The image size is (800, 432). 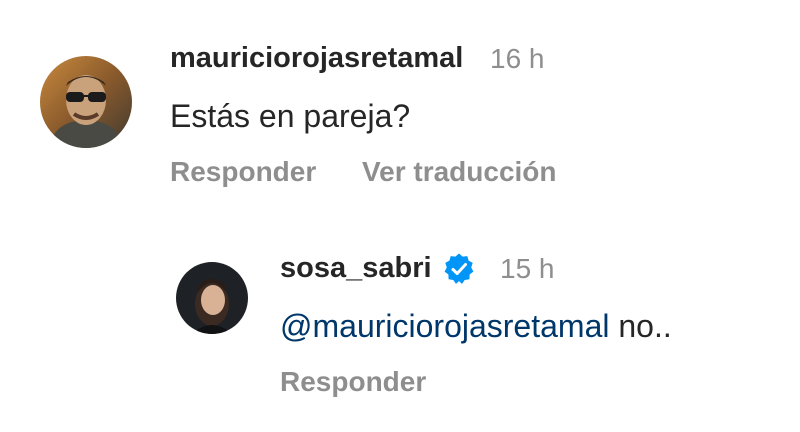 I want to click on comment-username: mauriciorojasretamal, so click(x=316, y=58).